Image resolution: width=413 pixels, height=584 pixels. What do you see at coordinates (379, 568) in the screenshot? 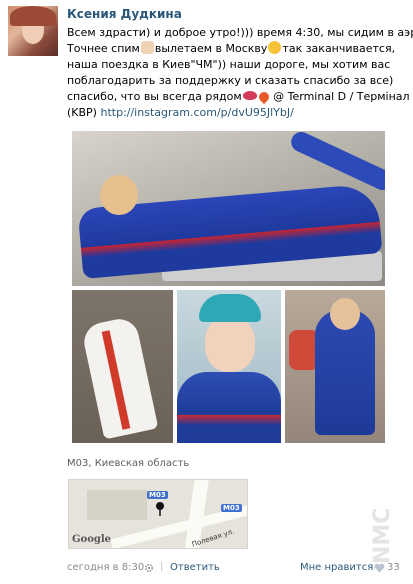
I see `heart-icon` at bounding box center [379, 568].